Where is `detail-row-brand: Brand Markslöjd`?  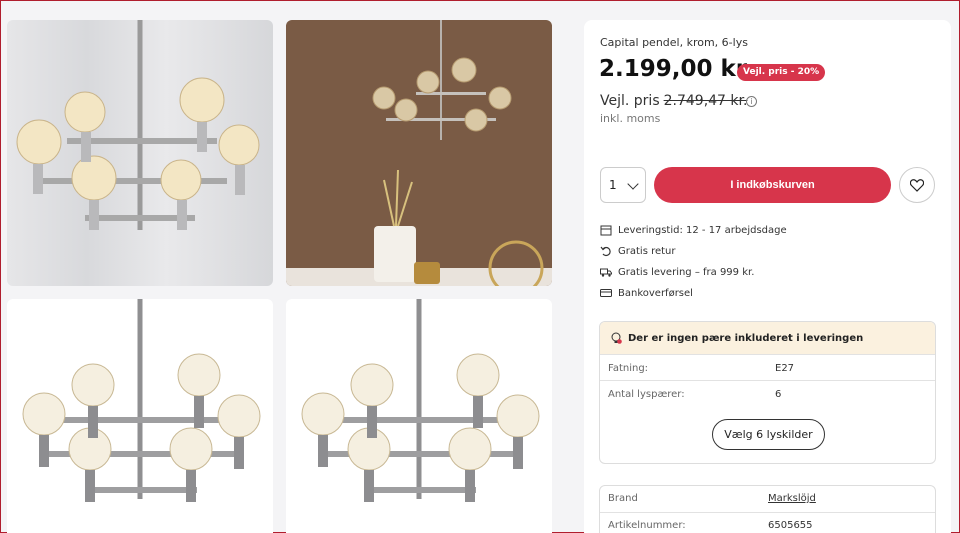
detail-row-brand: Brand Markslöjd is located at coordinates (767, 499).